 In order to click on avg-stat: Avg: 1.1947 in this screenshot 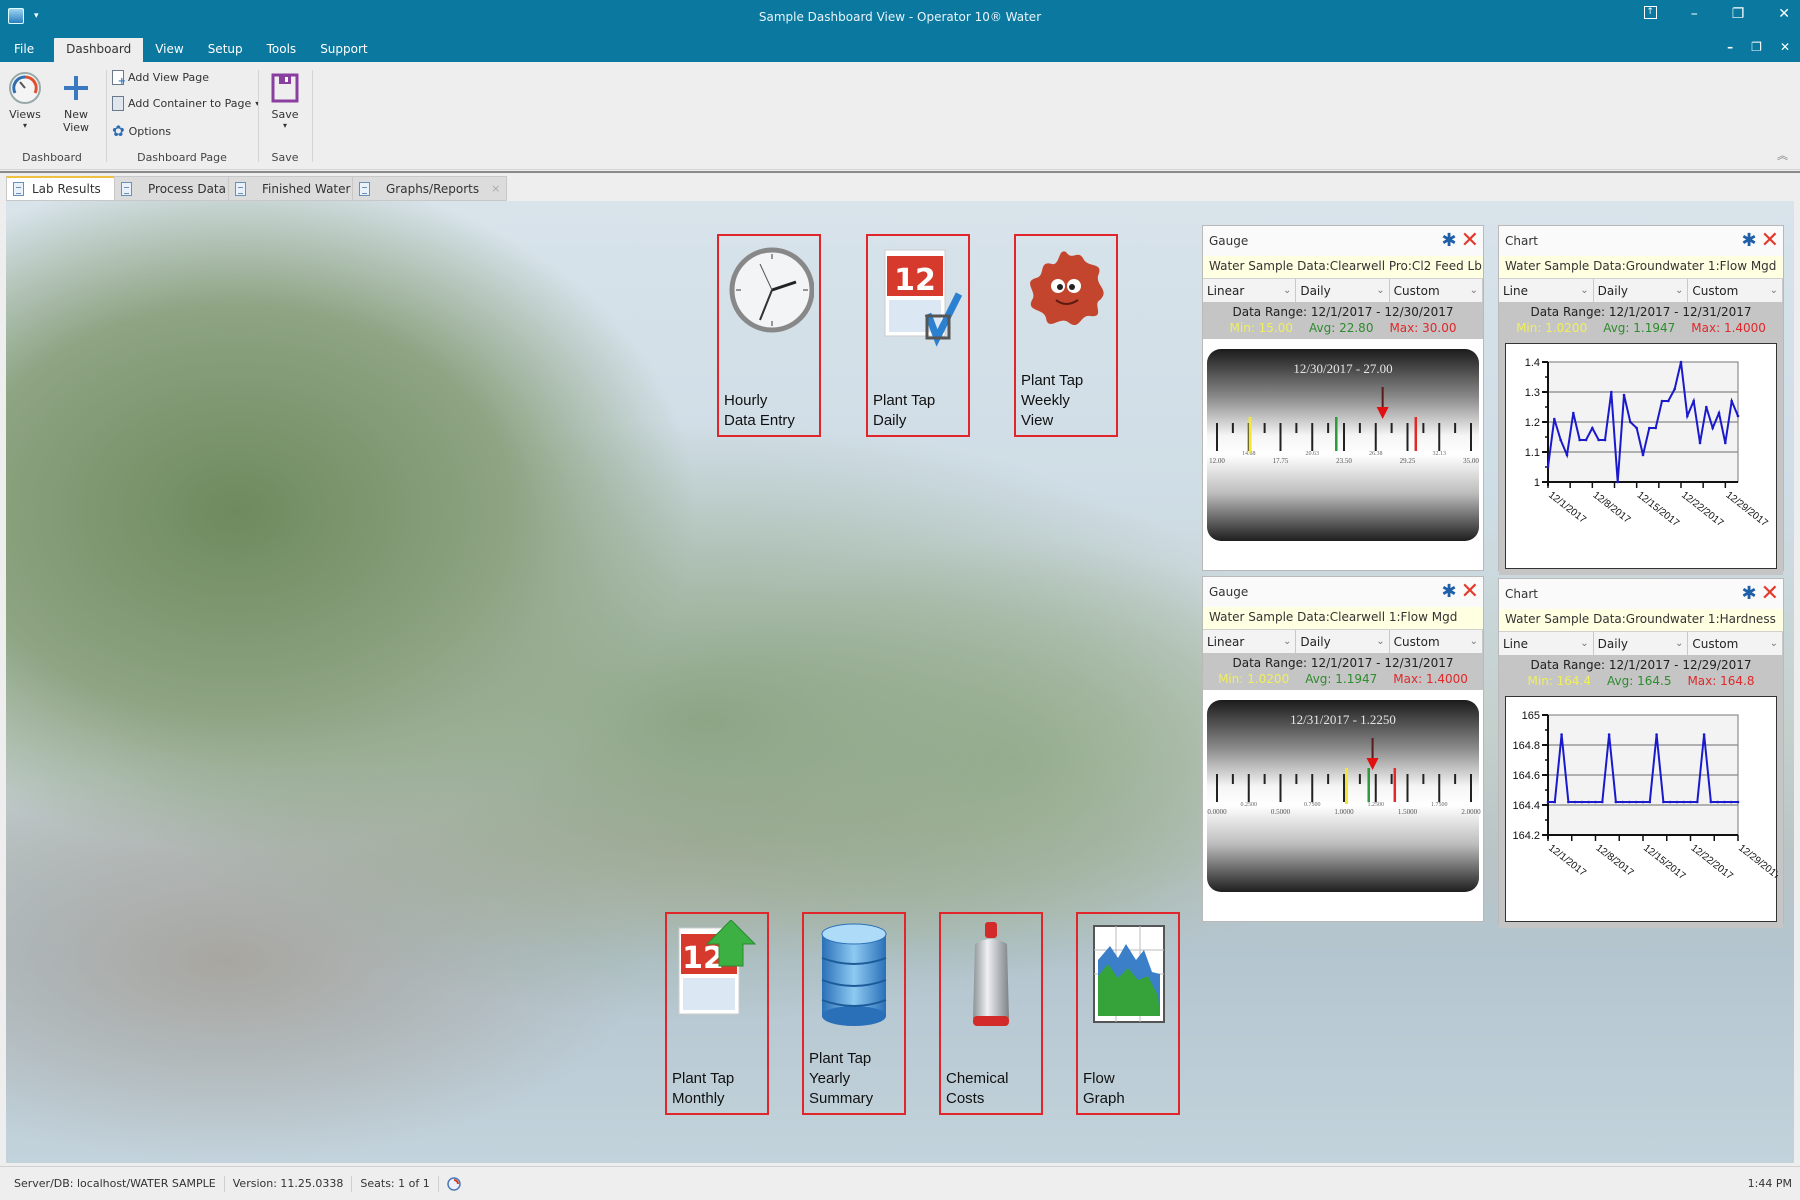, I will do `click(1639, 328)`.